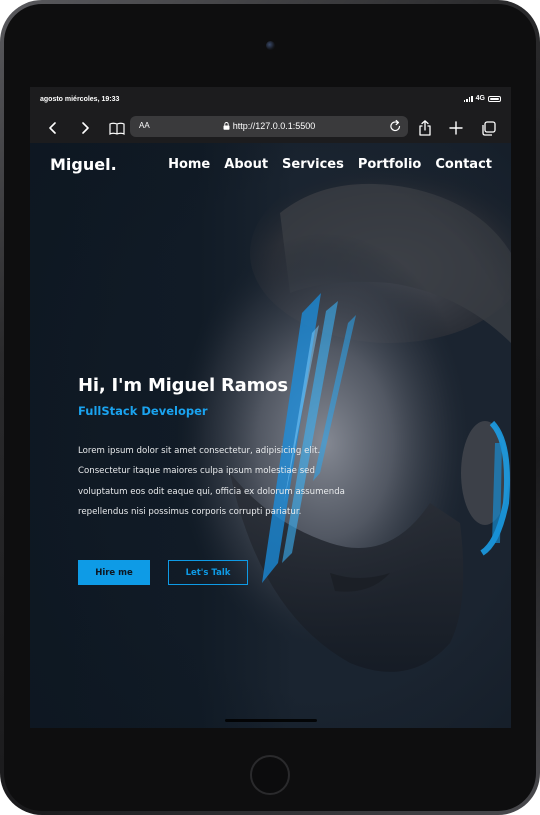  What do you see at coordinates (226, 126) in the screenshot?
I see `lock-icon` at bounding box center [226, 126].